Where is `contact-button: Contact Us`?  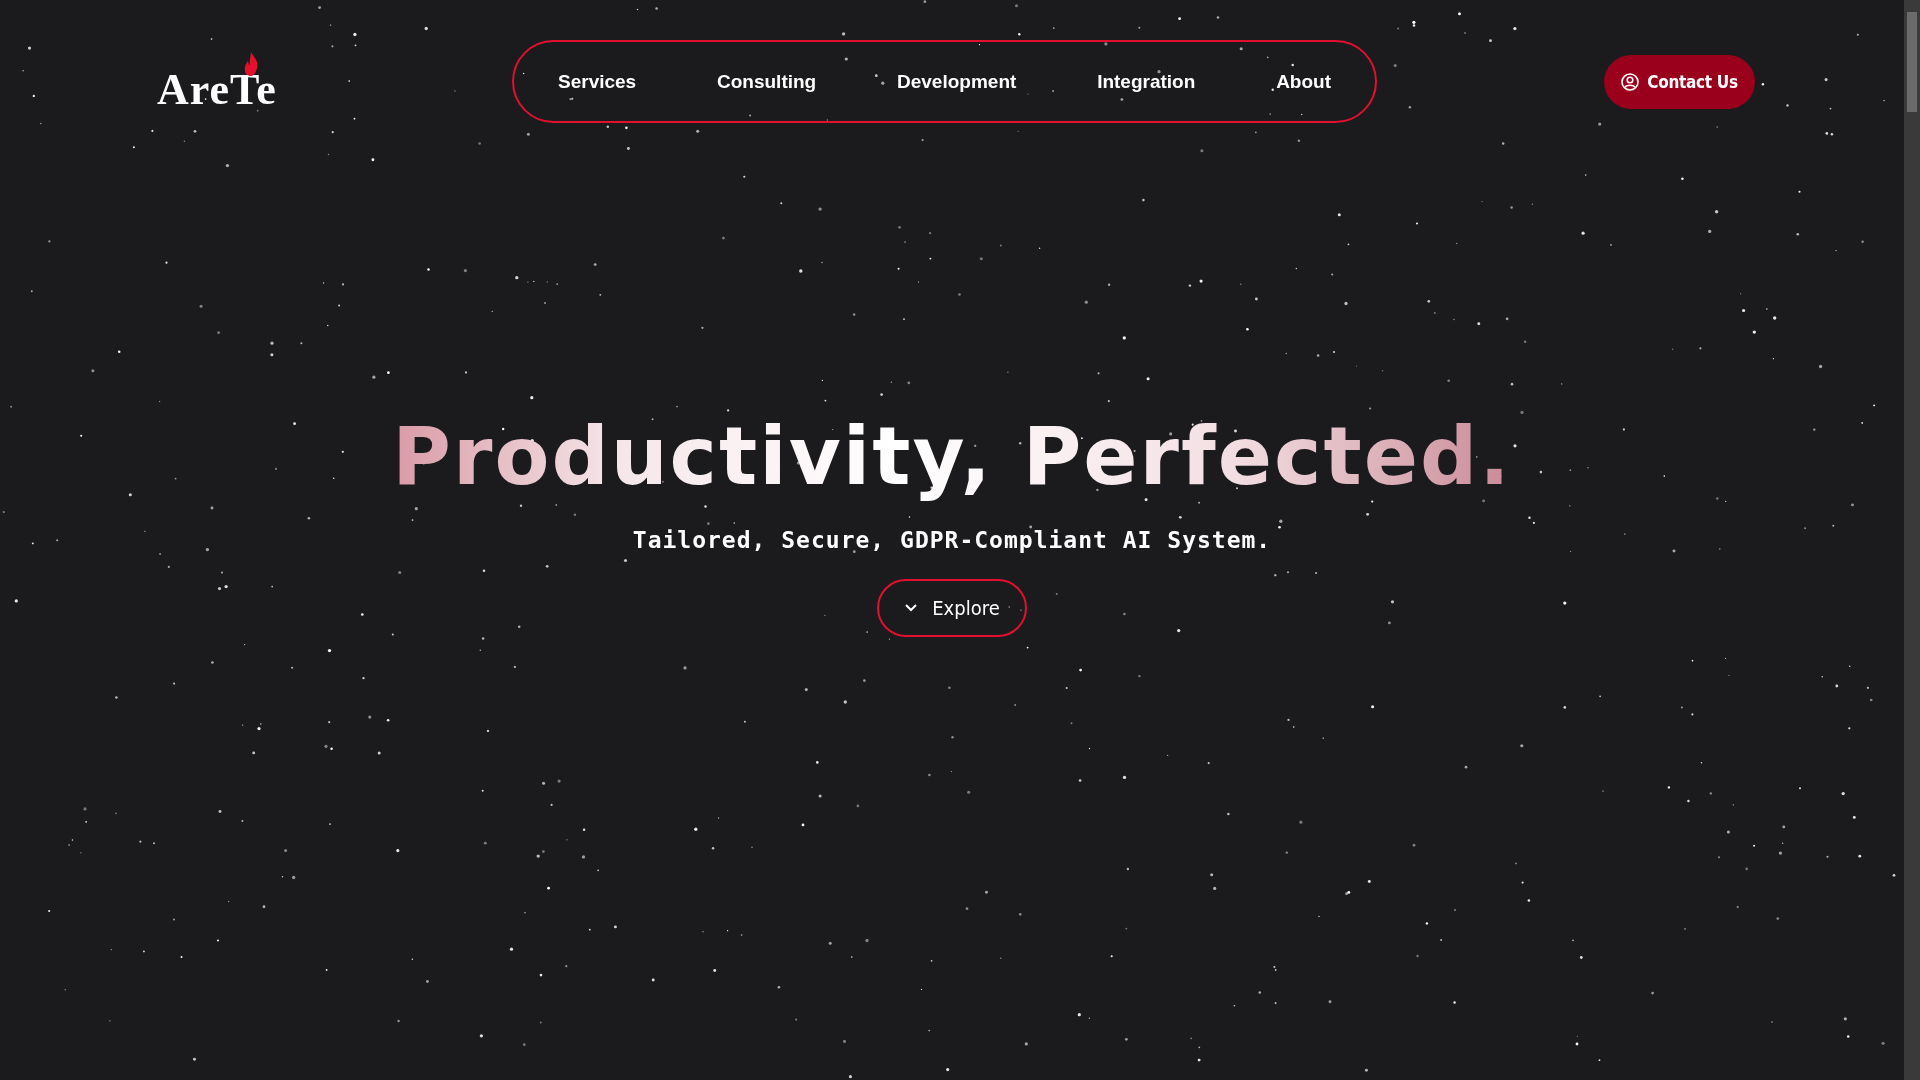
contact-button: Contact Us is located at coordinates (1679, 81).